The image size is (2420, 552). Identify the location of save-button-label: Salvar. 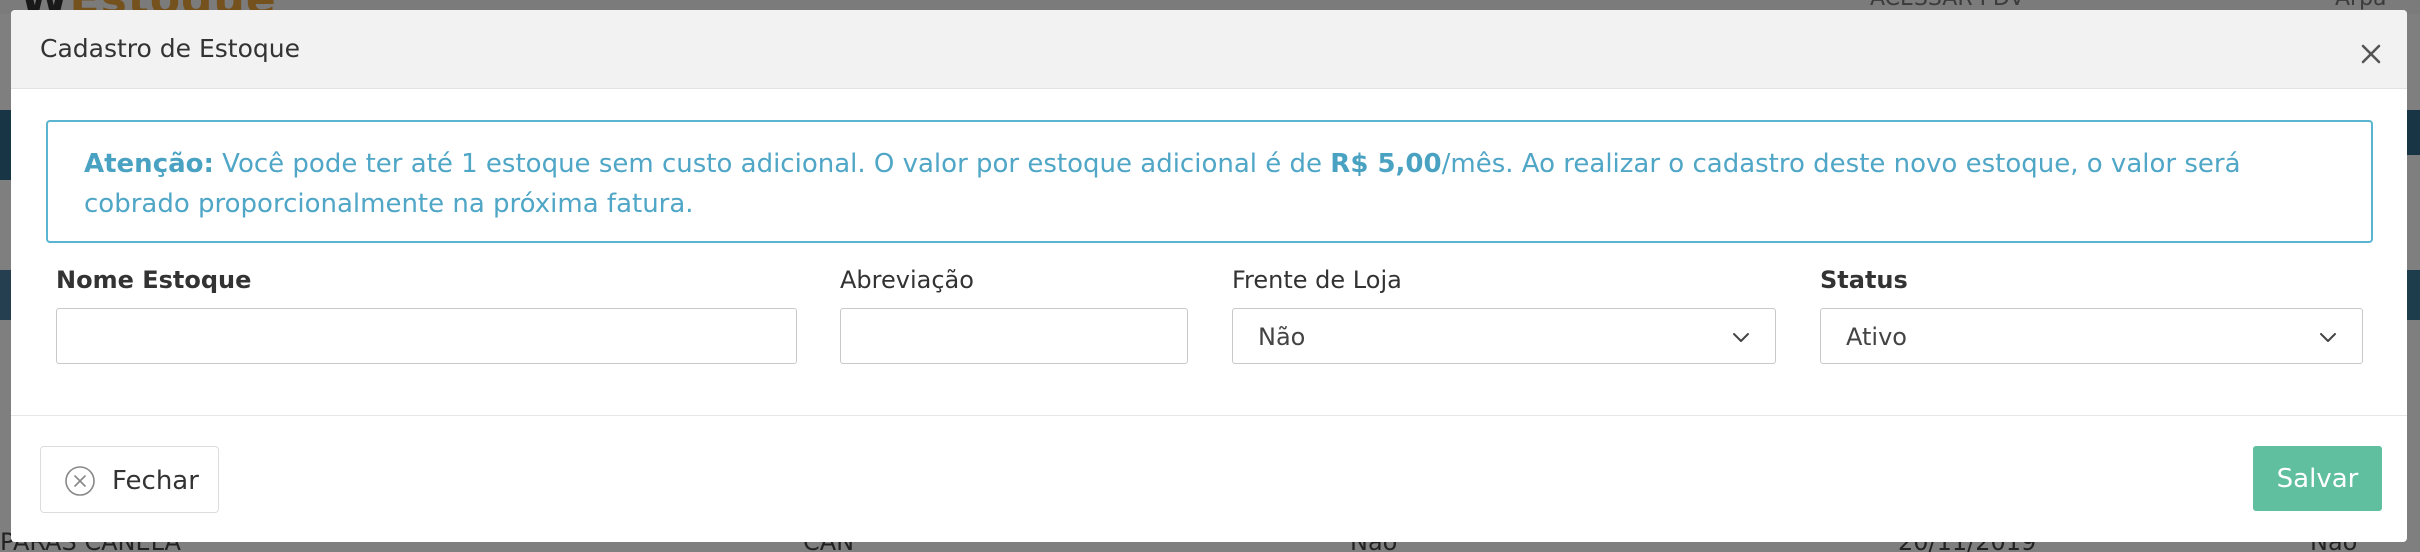
(2317, 479).